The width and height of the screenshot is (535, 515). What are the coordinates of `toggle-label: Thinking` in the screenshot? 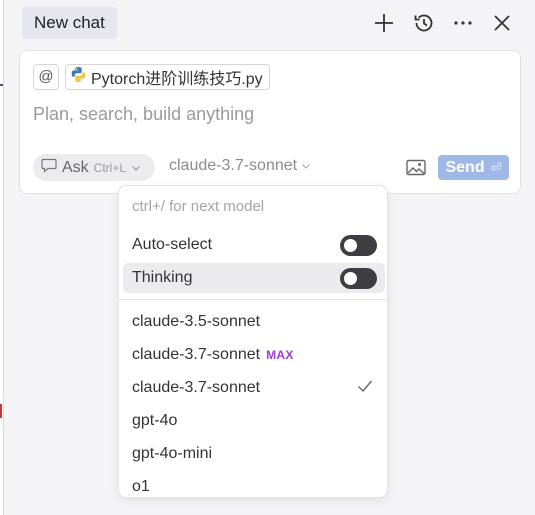 It's located at (162, 277).